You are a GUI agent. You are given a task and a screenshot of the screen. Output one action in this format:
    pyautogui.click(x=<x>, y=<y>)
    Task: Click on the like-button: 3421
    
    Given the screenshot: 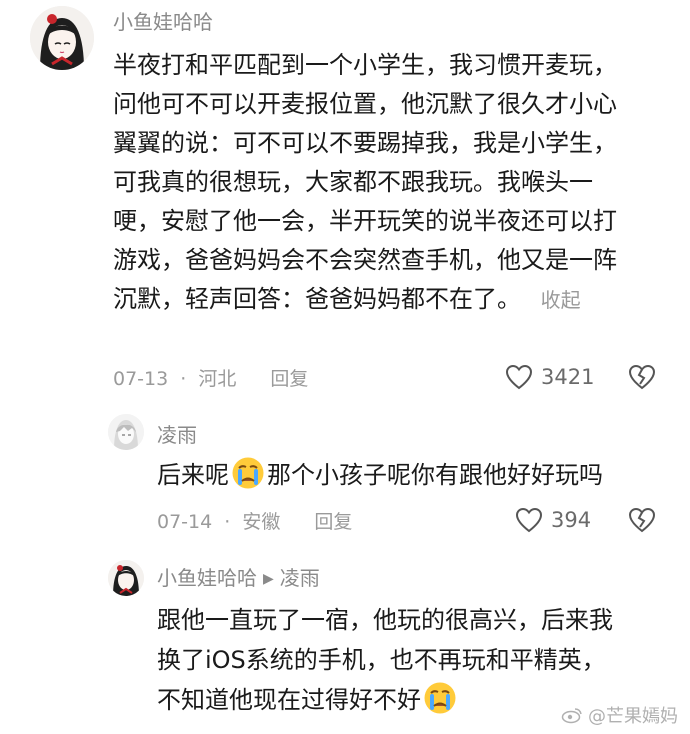 What is the action you would take?
    pyautogui.click(x=549, y=377)
    